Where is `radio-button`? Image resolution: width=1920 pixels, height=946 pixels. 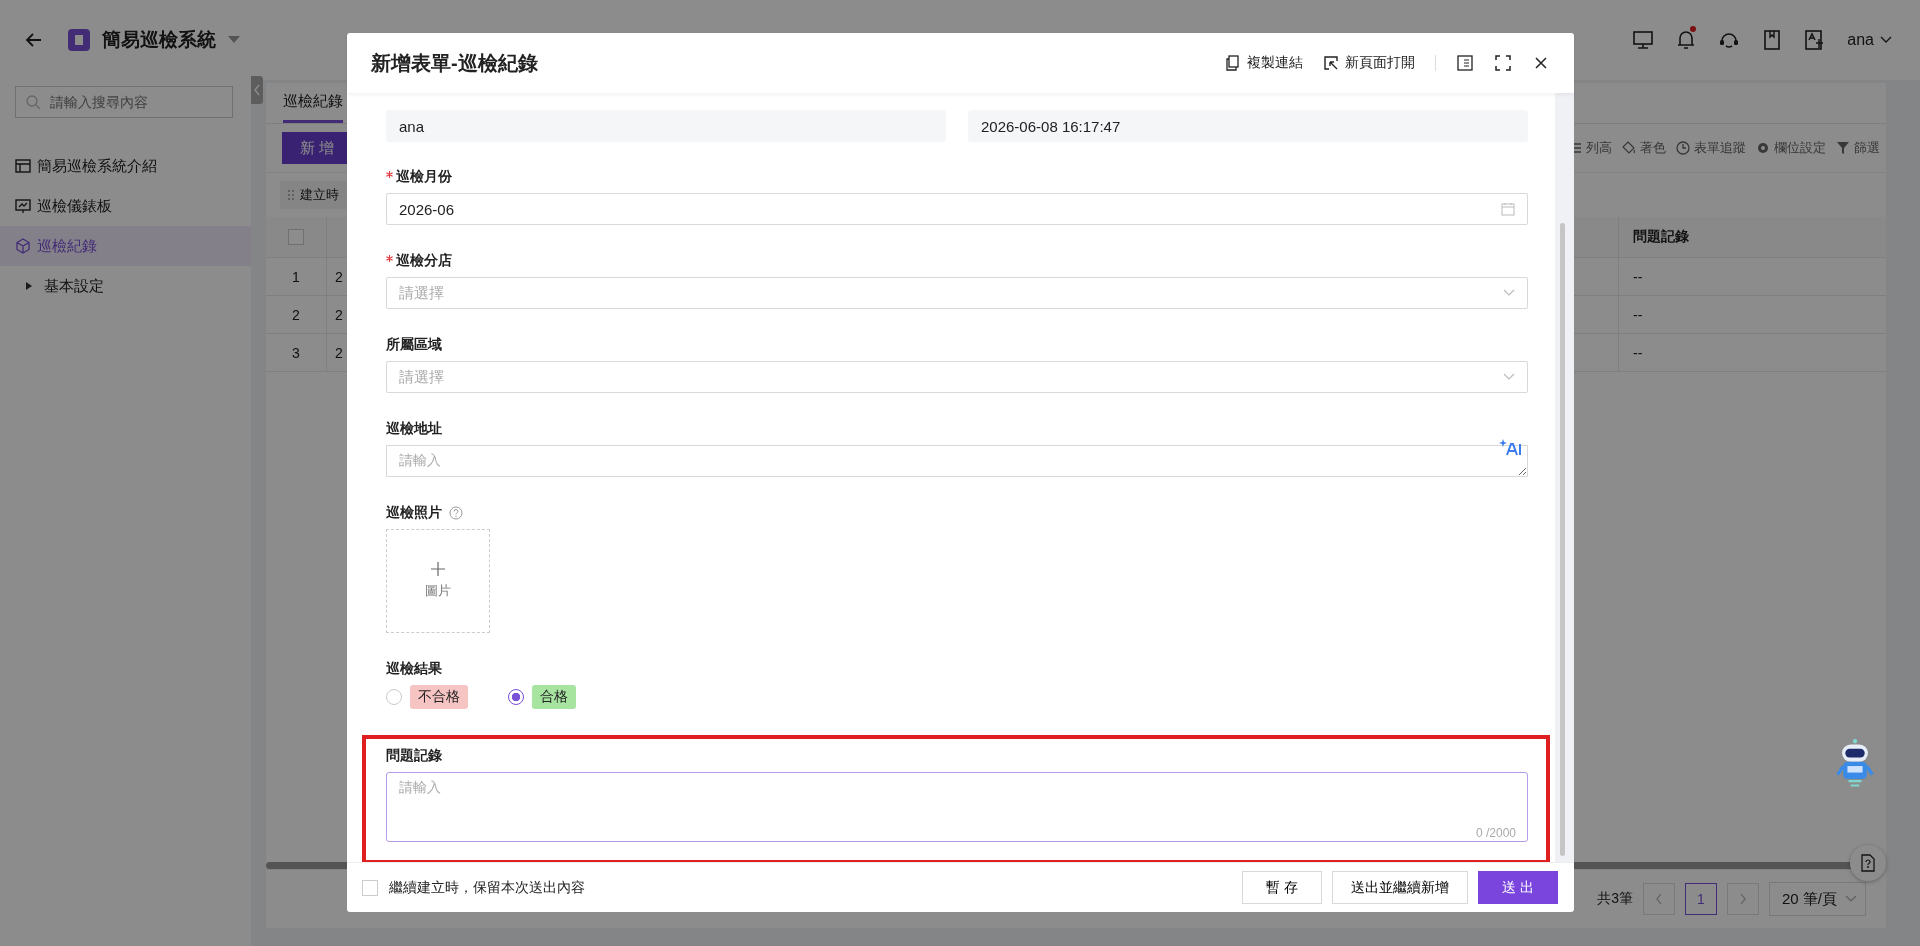 radio-button is located at coordinates (516, 697).